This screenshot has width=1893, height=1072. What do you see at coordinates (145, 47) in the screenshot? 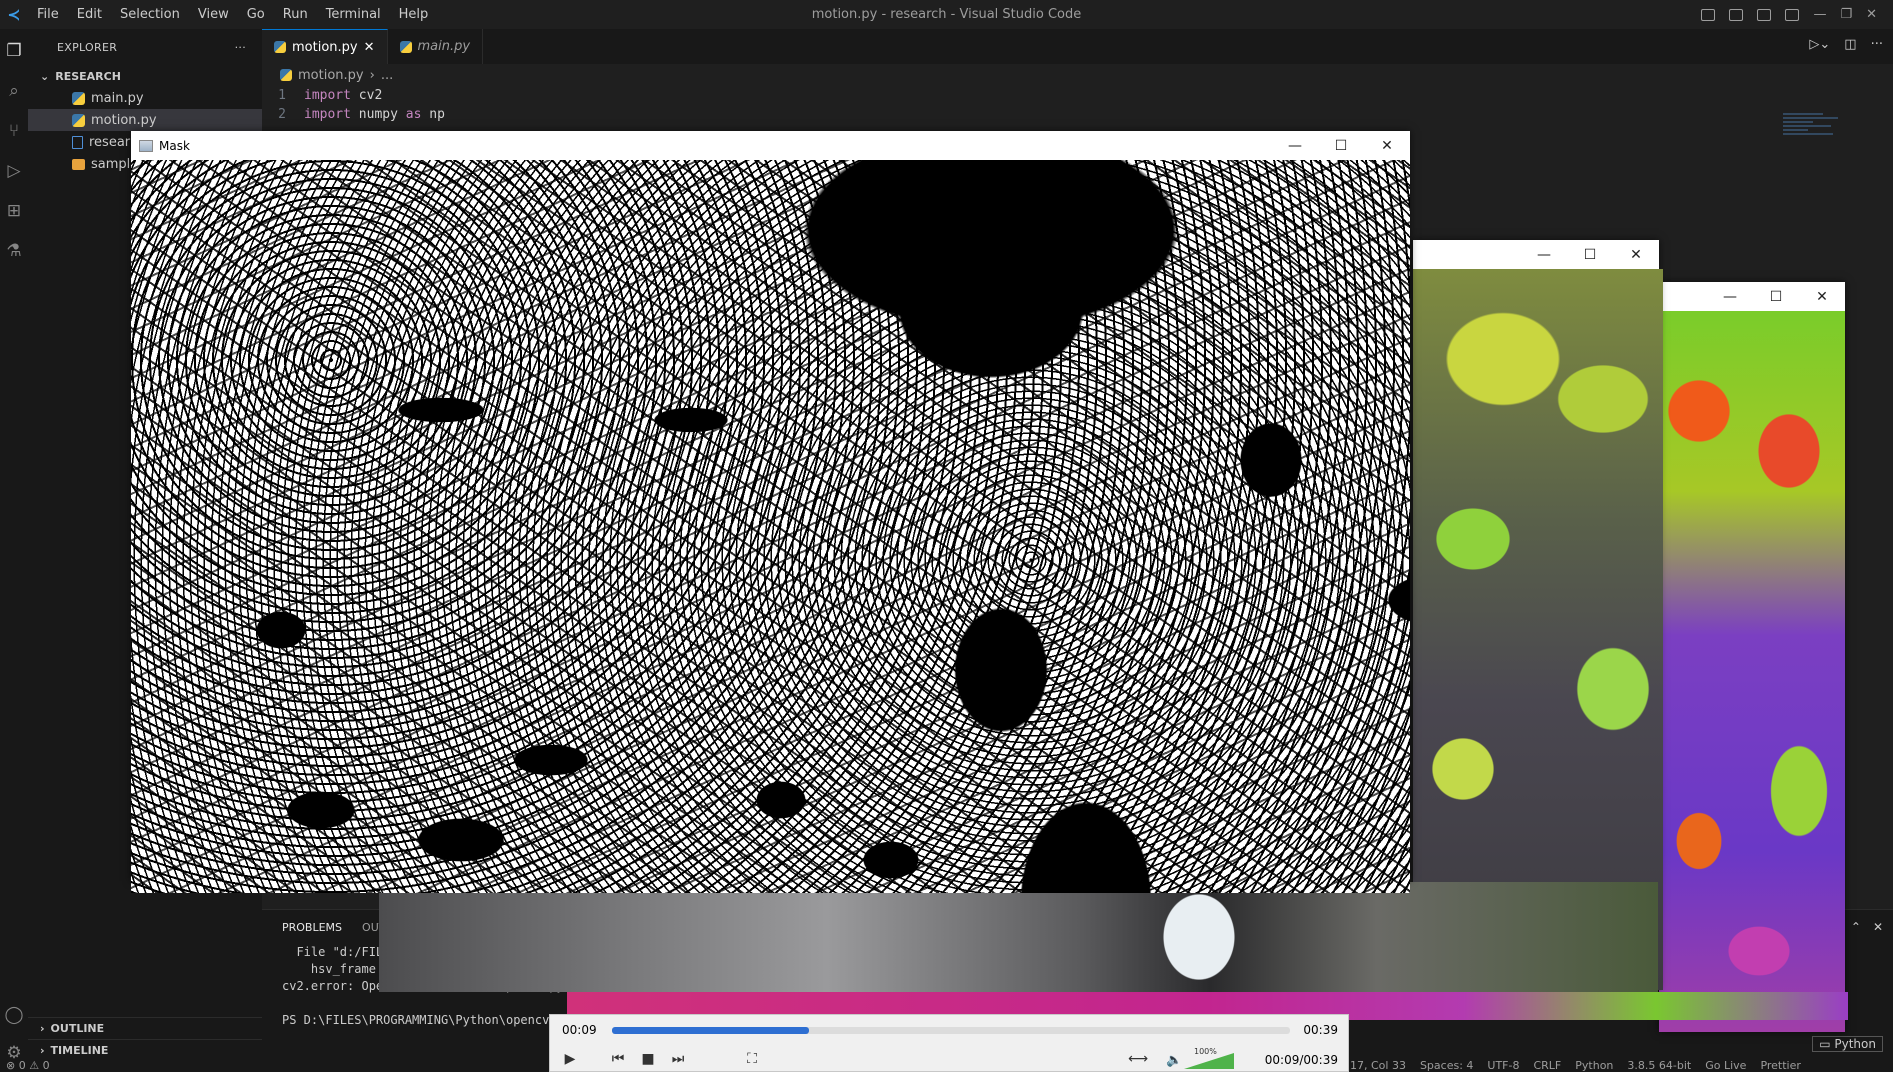
I see `explorer-header: EXPLORER ···` at bounding box center [145, 47].